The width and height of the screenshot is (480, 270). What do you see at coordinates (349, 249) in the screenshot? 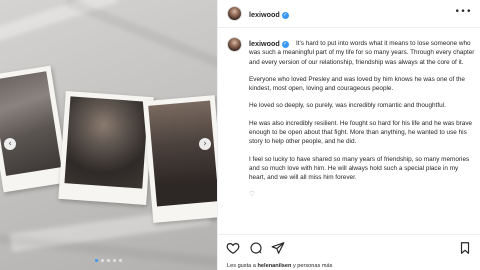
I see `post-actions` at bounding box center [349, 249].